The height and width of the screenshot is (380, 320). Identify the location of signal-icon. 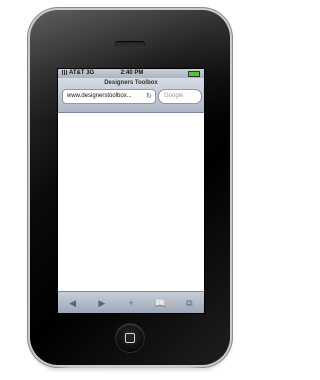
(65, 72).